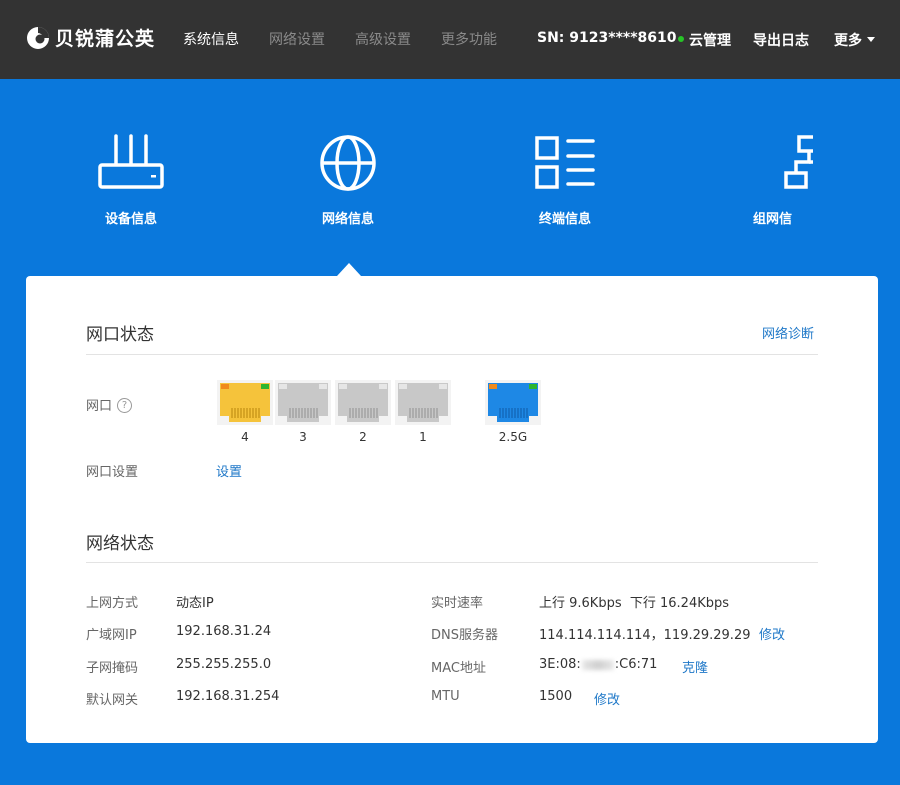  What do you see at coordinates (781, 40) in the screenshot?
I see `export-log-button: 导出日志` at bounding box center [781, 40].